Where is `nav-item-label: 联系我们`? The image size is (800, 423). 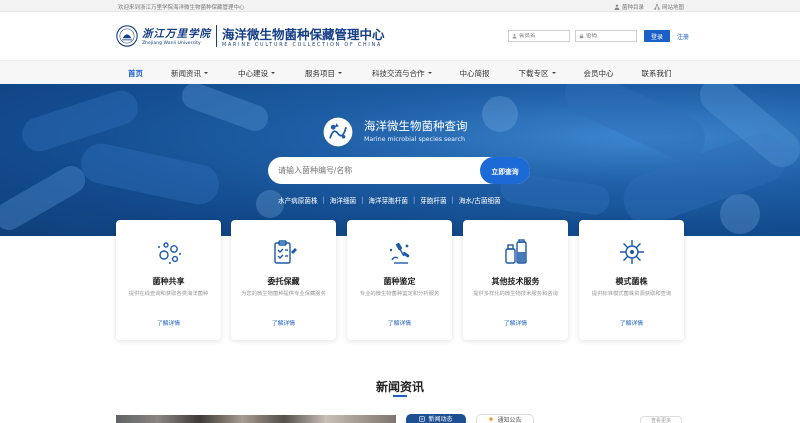 nav-item-label: 联系我们 is located at coordinates (656, 73).